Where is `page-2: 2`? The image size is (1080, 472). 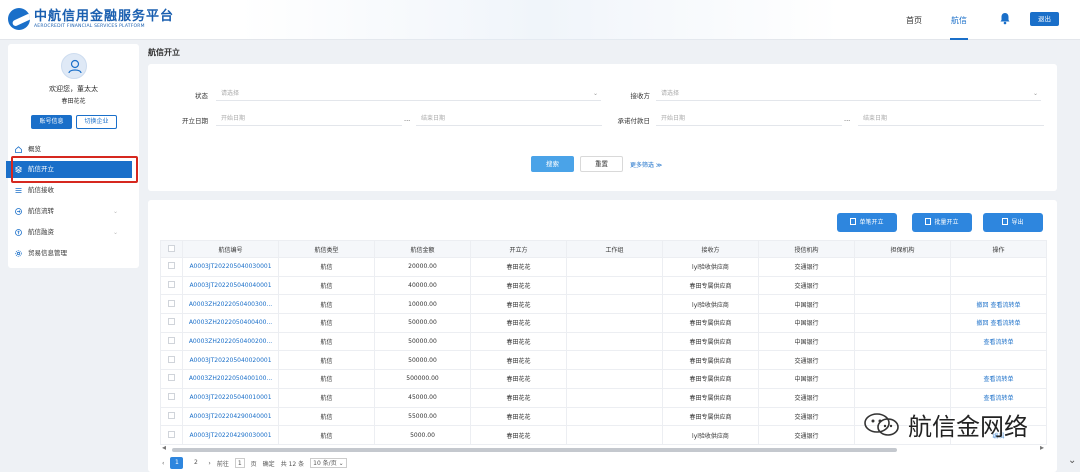 page-2: 2 is located at coordinates (195, 463).